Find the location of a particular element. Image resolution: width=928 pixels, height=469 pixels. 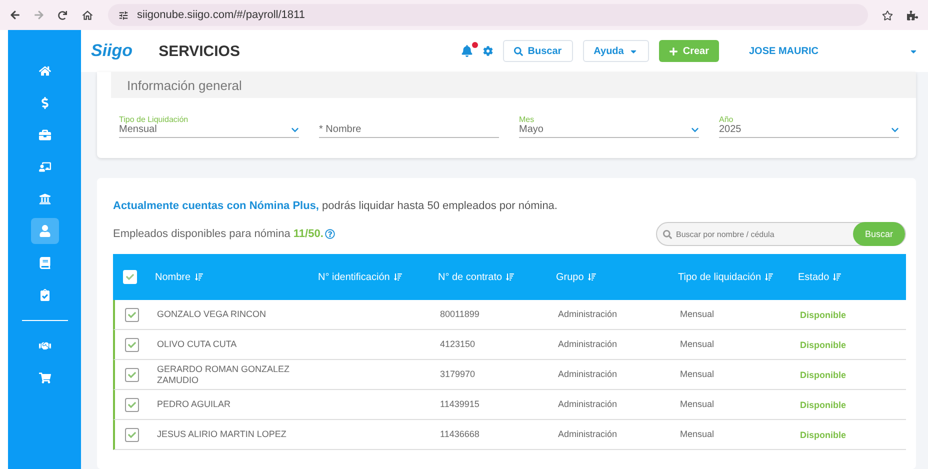

column-title: N° identificación is located at coordinates (354, 277).